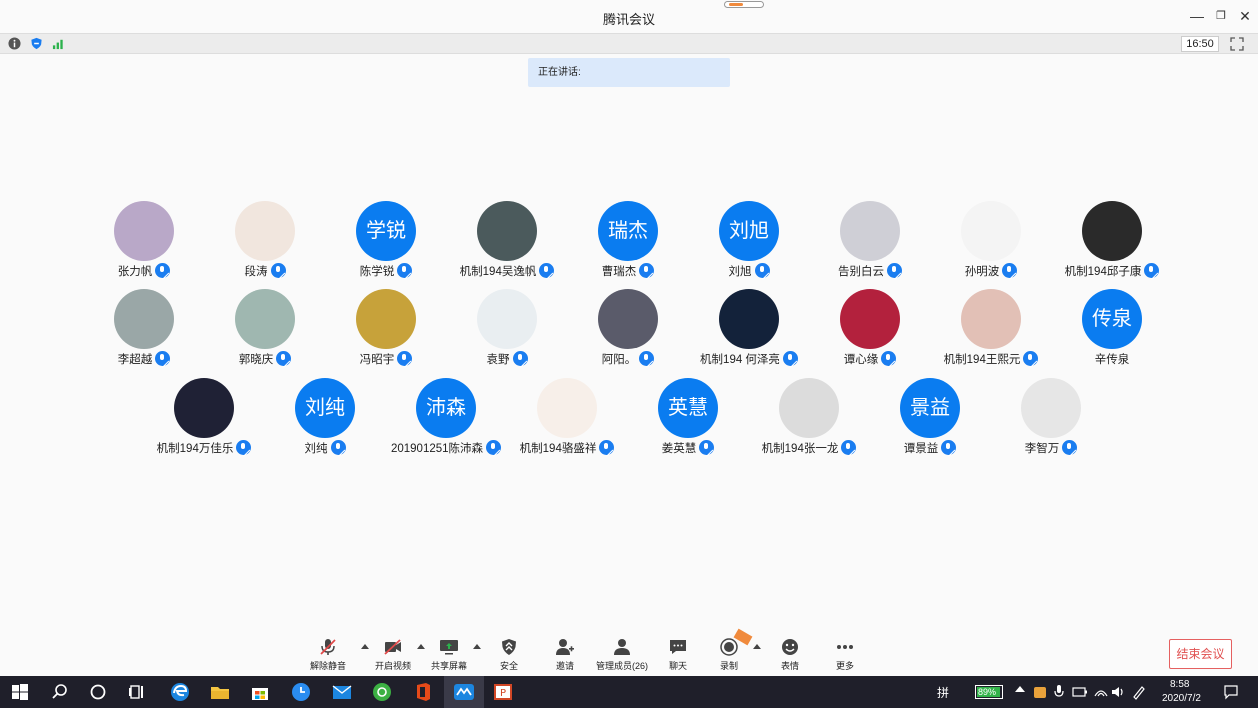 The width and height of the screenshot is (1258, 708). What do you see at coordinates (982, 360) in the screenshot?
I see `participant-name: 机制194王熙元` at bounding box center [982, 360].